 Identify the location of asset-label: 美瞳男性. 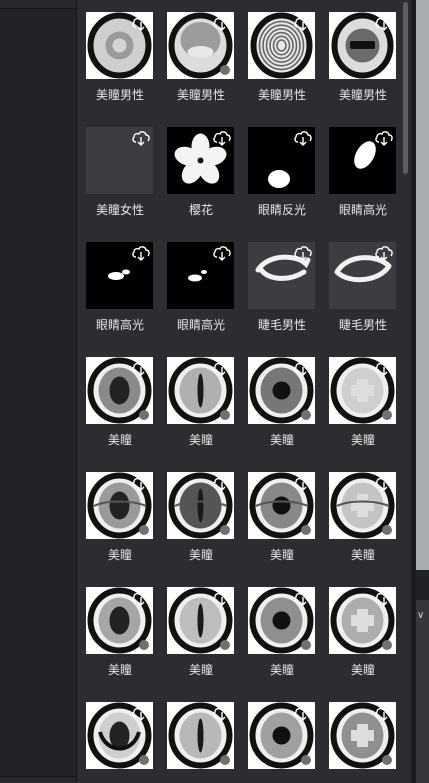
(281, 95).